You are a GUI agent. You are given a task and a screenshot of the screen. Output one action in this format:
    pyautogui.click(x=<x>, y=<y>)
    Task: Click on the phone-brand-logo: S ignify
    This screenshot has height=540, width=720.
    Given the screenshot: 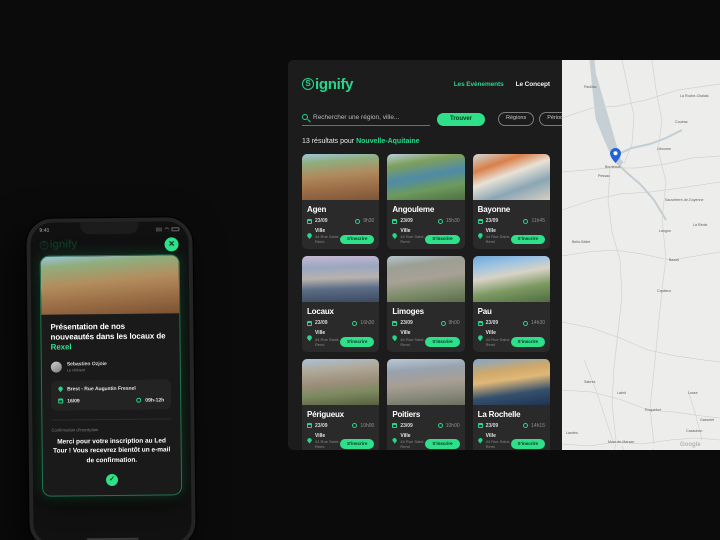 What is the action you would take?
    pyautogui.click(x=109, y=244)
    